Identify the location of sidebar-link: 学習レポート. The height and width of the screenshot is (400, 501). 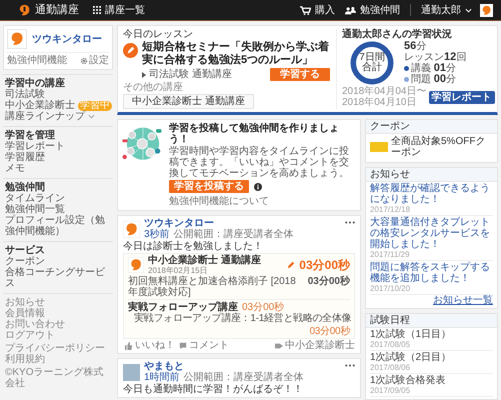
(35, 146).